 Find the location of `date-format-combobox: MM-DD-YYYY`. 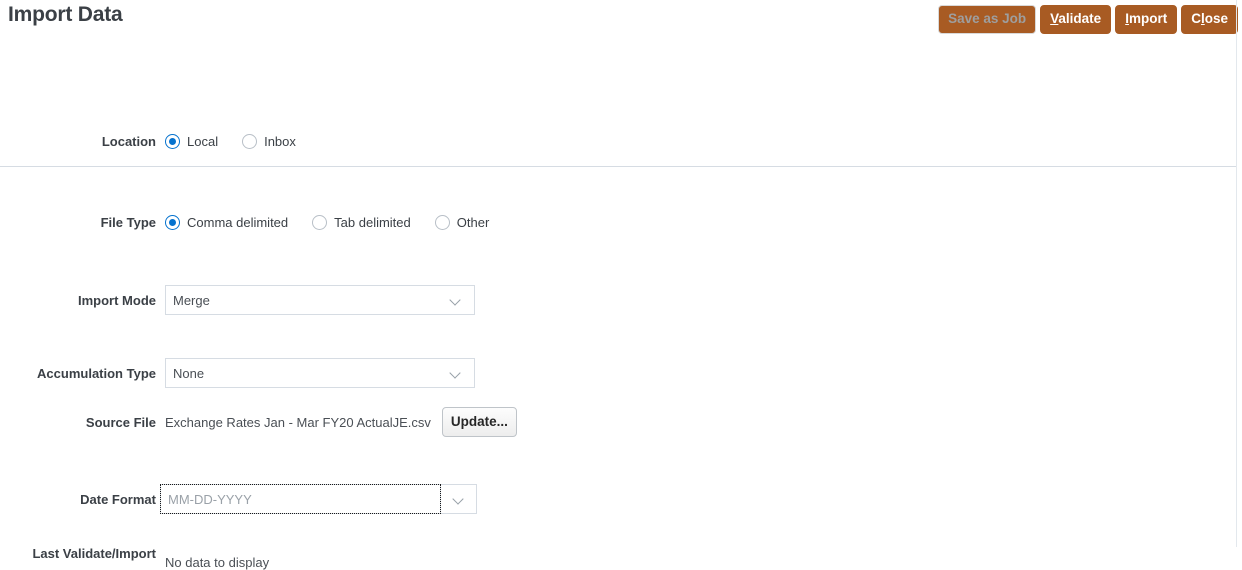

date-format-combobox: MM-DD-YYYY is located at coordinates (318, 499).